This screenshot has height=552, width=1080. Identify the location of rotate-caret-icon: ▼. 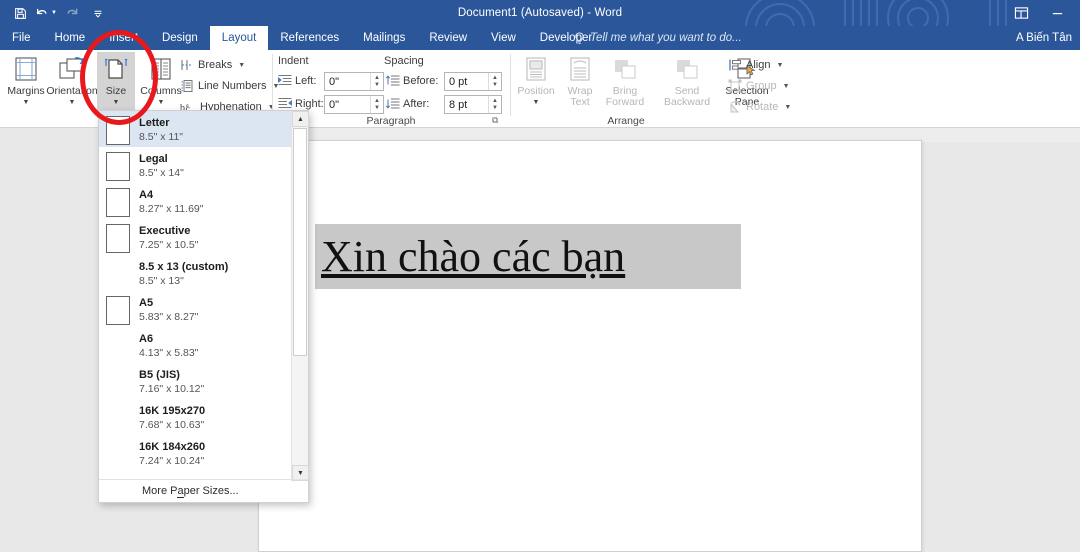
(787, 107).